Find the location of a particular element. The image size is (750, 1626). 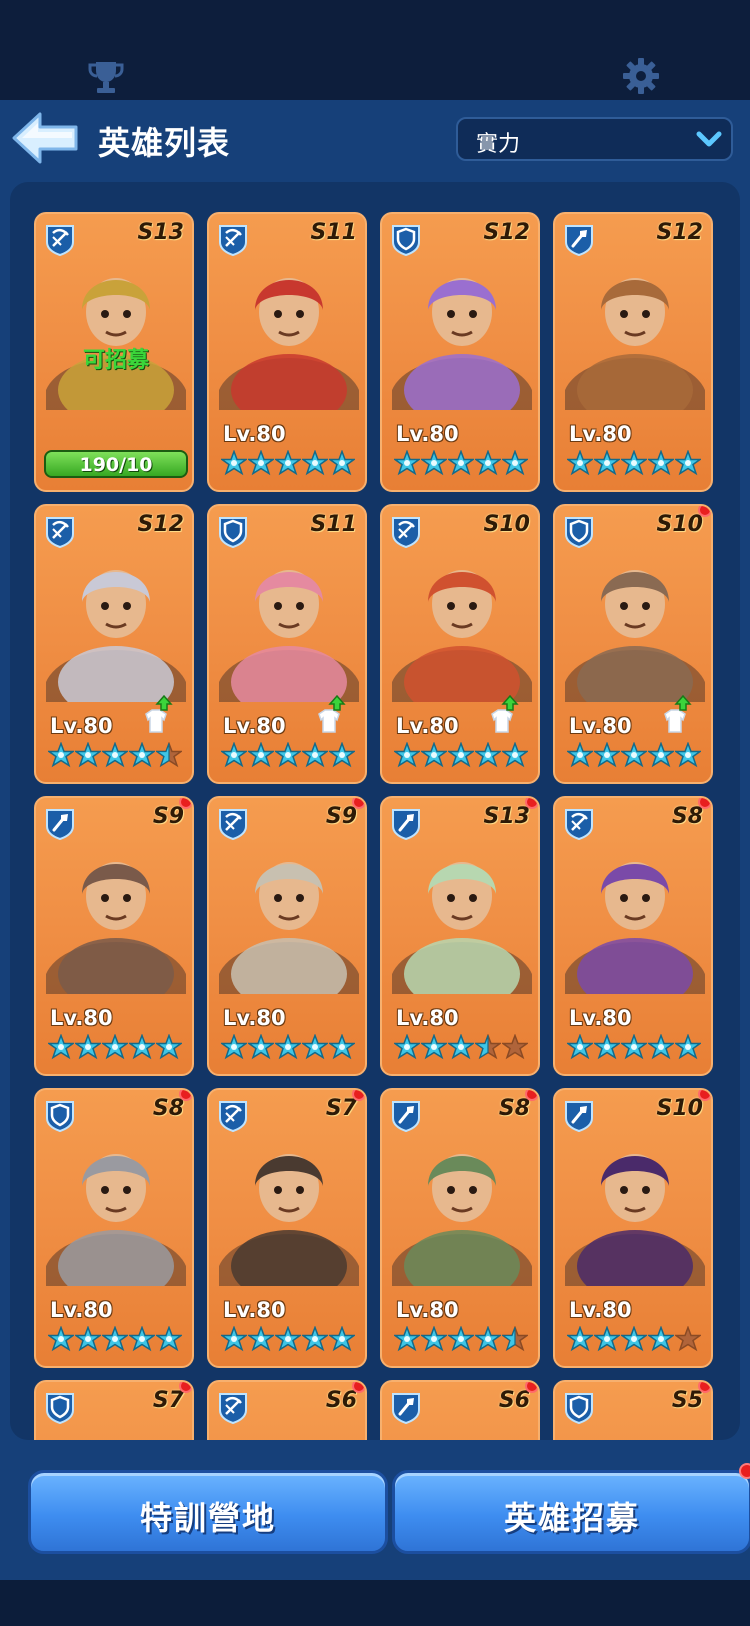

hero-recruit-button: 英雄招募 is located at coordinates (571, 1508).